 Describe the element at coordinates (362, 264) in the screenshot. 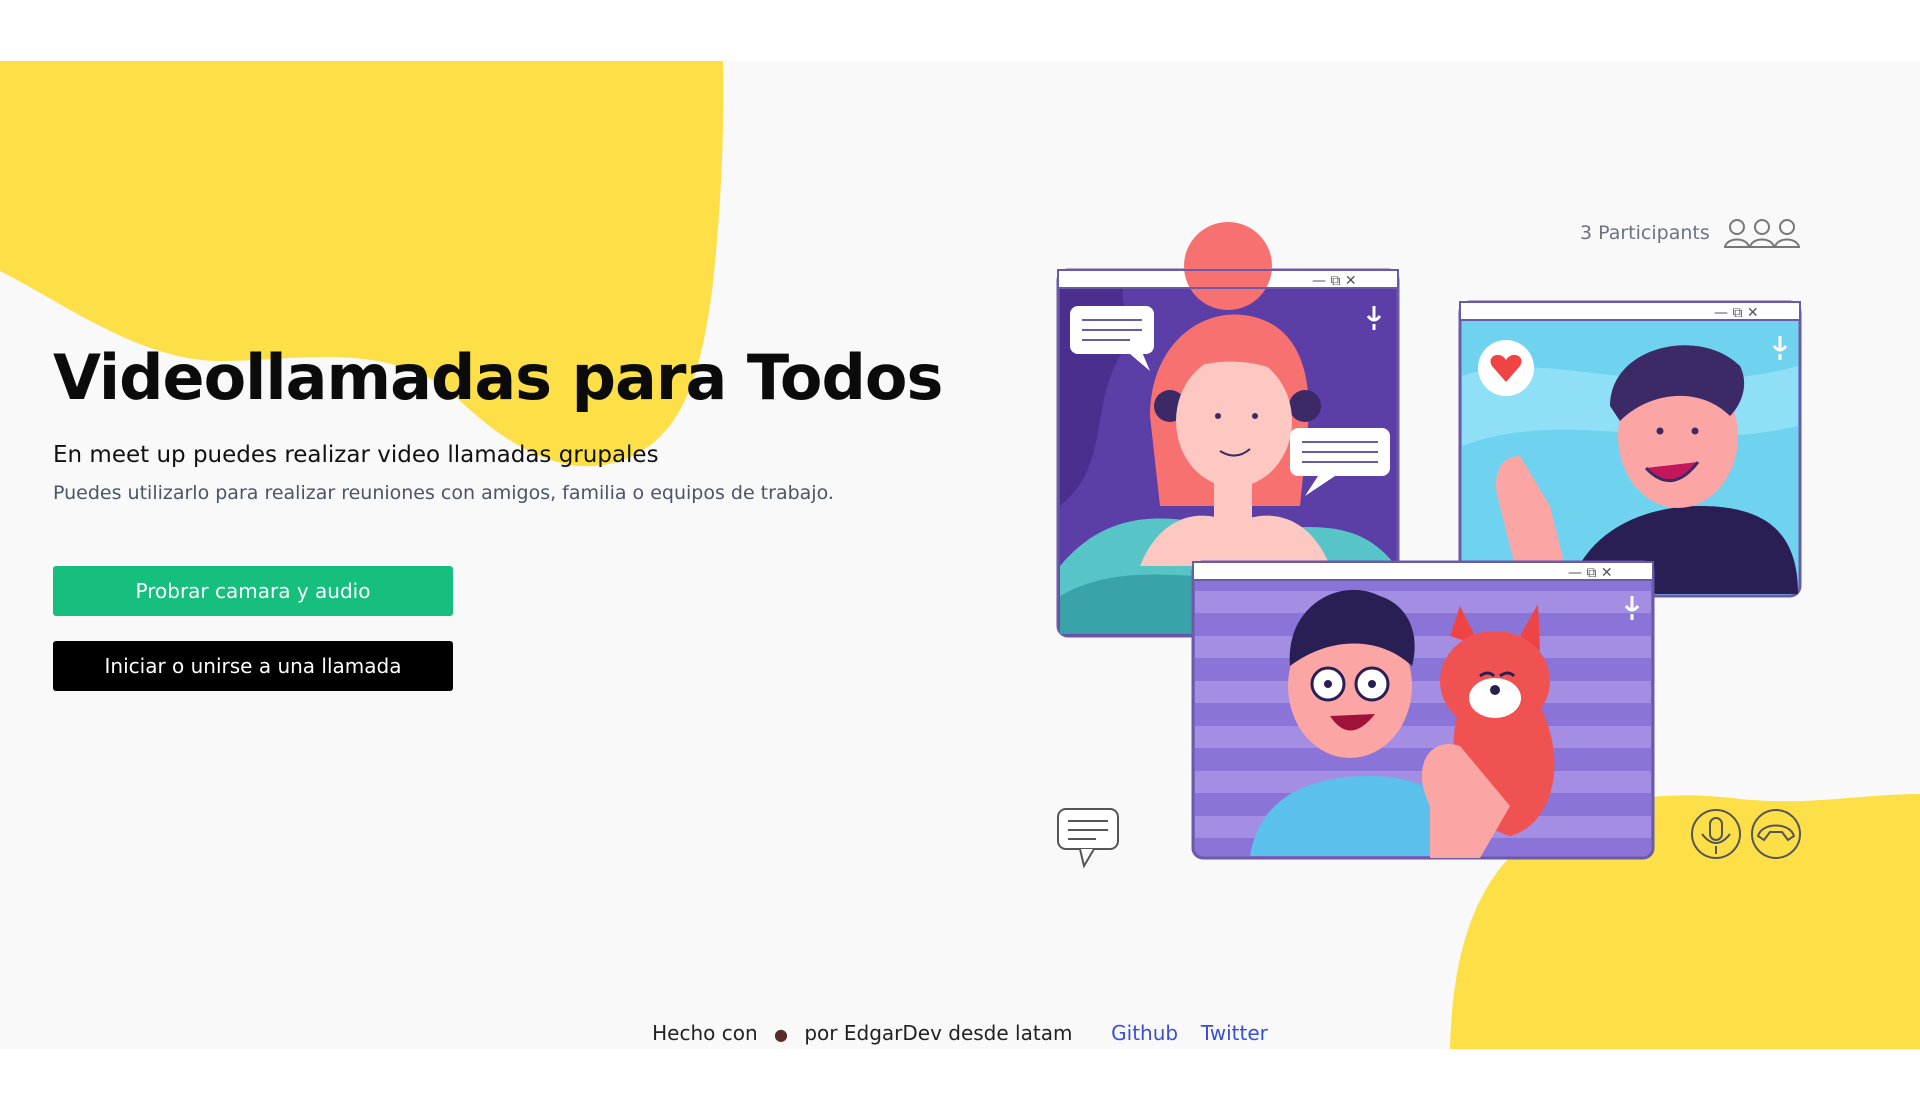

I see `yellow-blob-top` at that location.